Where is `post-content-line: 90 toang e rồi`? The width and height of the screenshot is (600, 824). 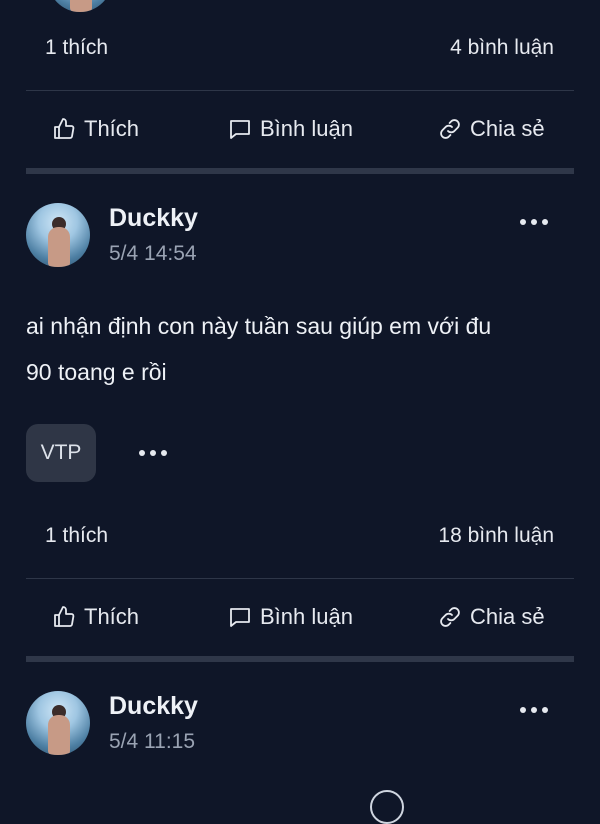
post-content-line: 90 toang e rồi is located at coordinates (96, 372).